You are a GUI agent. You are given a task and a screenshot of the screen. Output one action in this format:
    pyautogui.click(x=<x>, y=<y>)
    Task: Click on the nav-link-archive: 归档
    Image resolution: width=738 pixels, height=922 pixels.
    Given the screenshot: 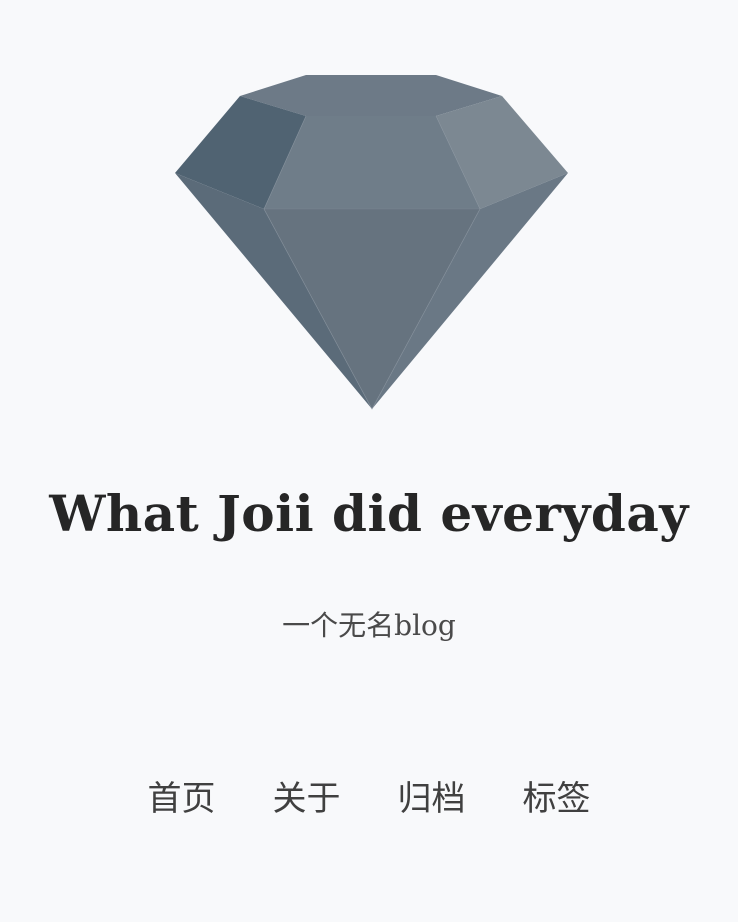 What is the action you would take?
    pyautogui.click(x=431, y=799)
    